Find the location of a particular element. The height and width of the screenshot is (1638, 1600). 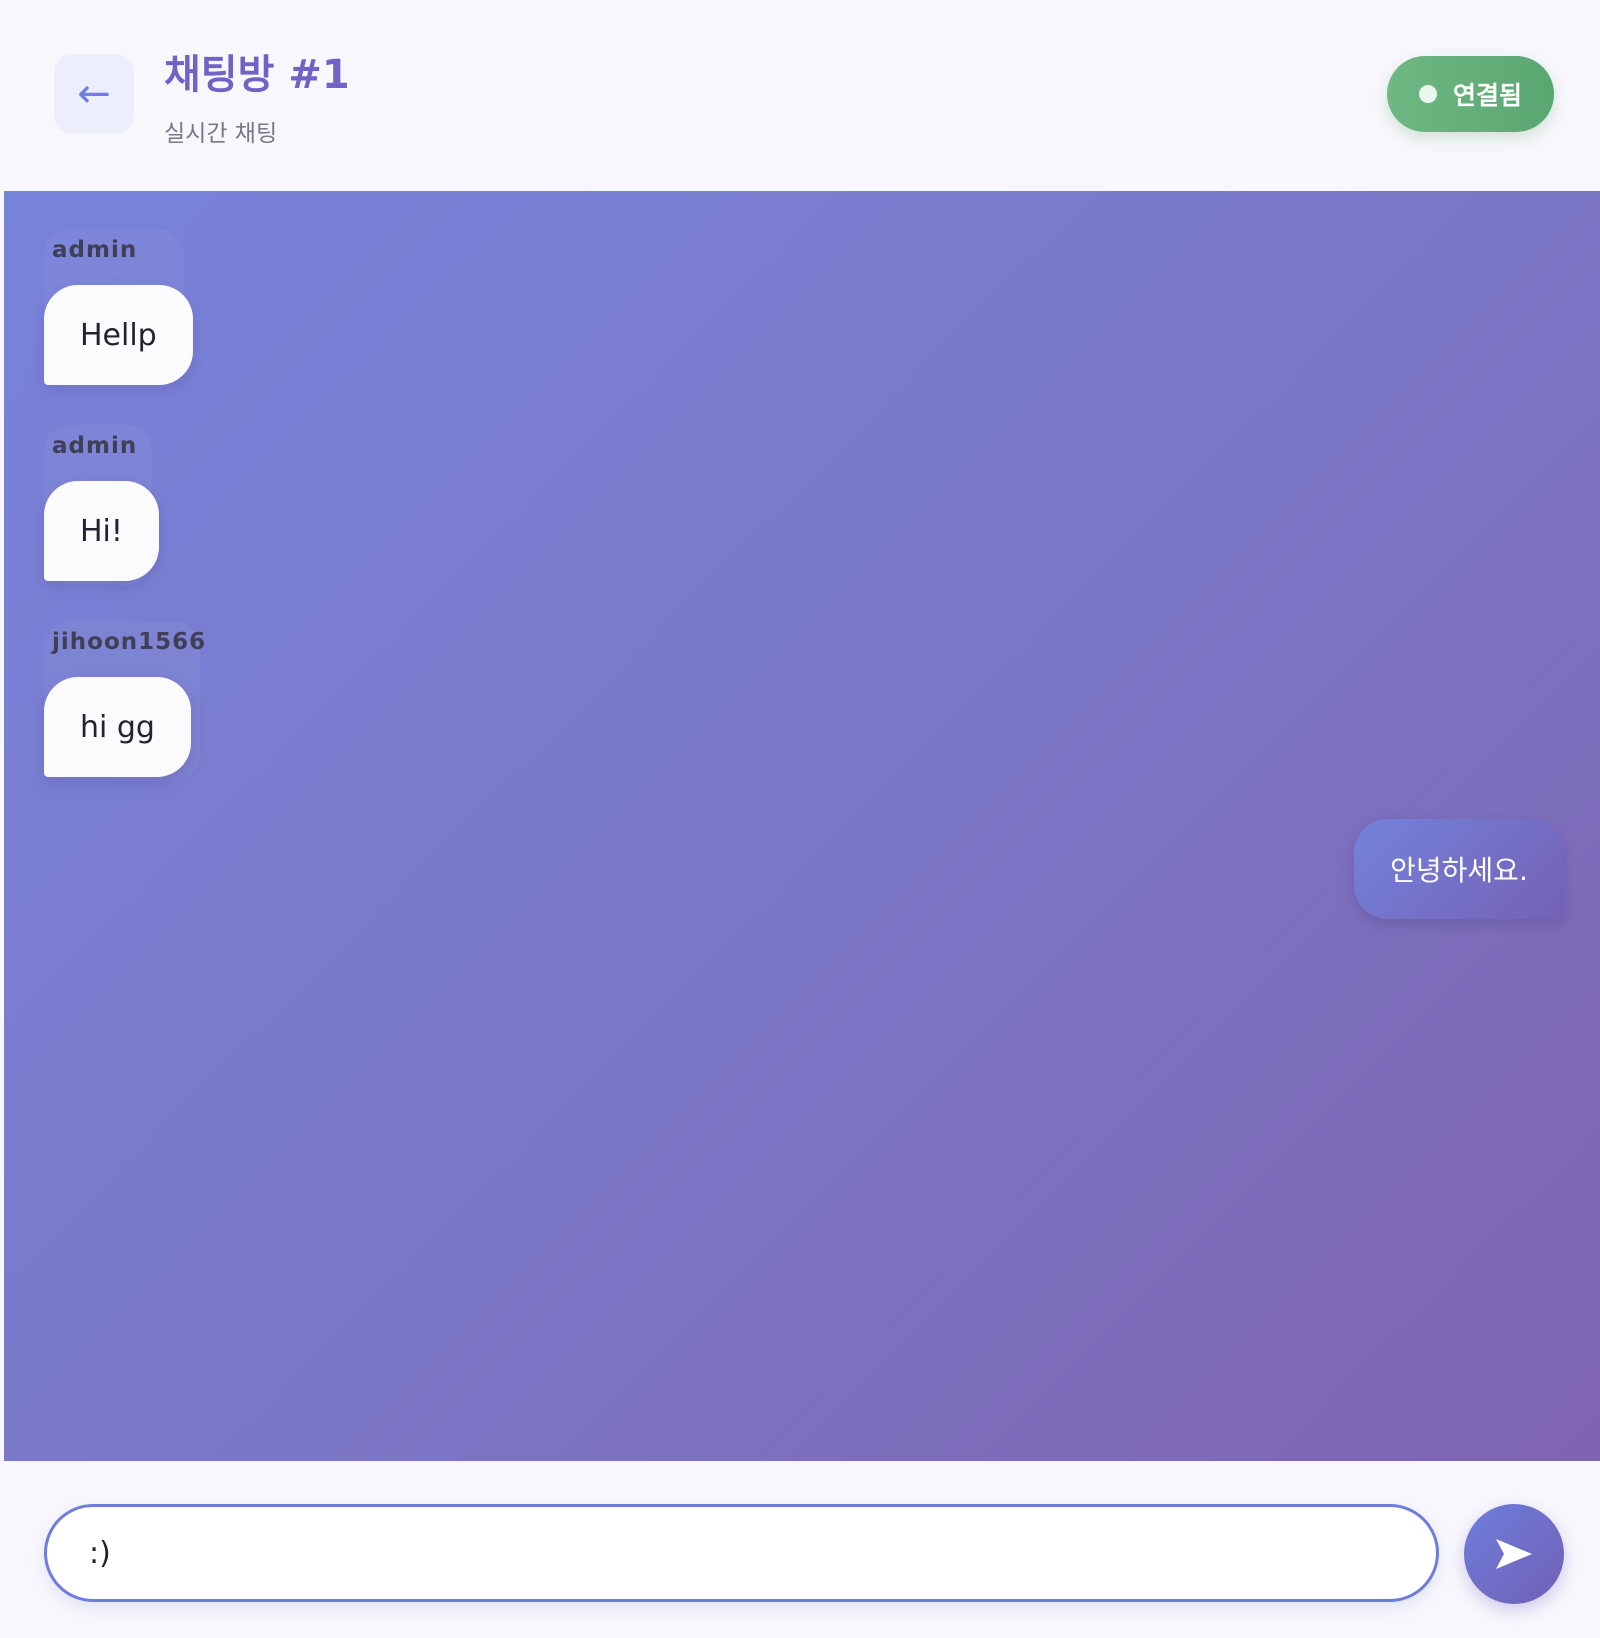

message-item: admin Hi! is located at coordinates (101, 505).